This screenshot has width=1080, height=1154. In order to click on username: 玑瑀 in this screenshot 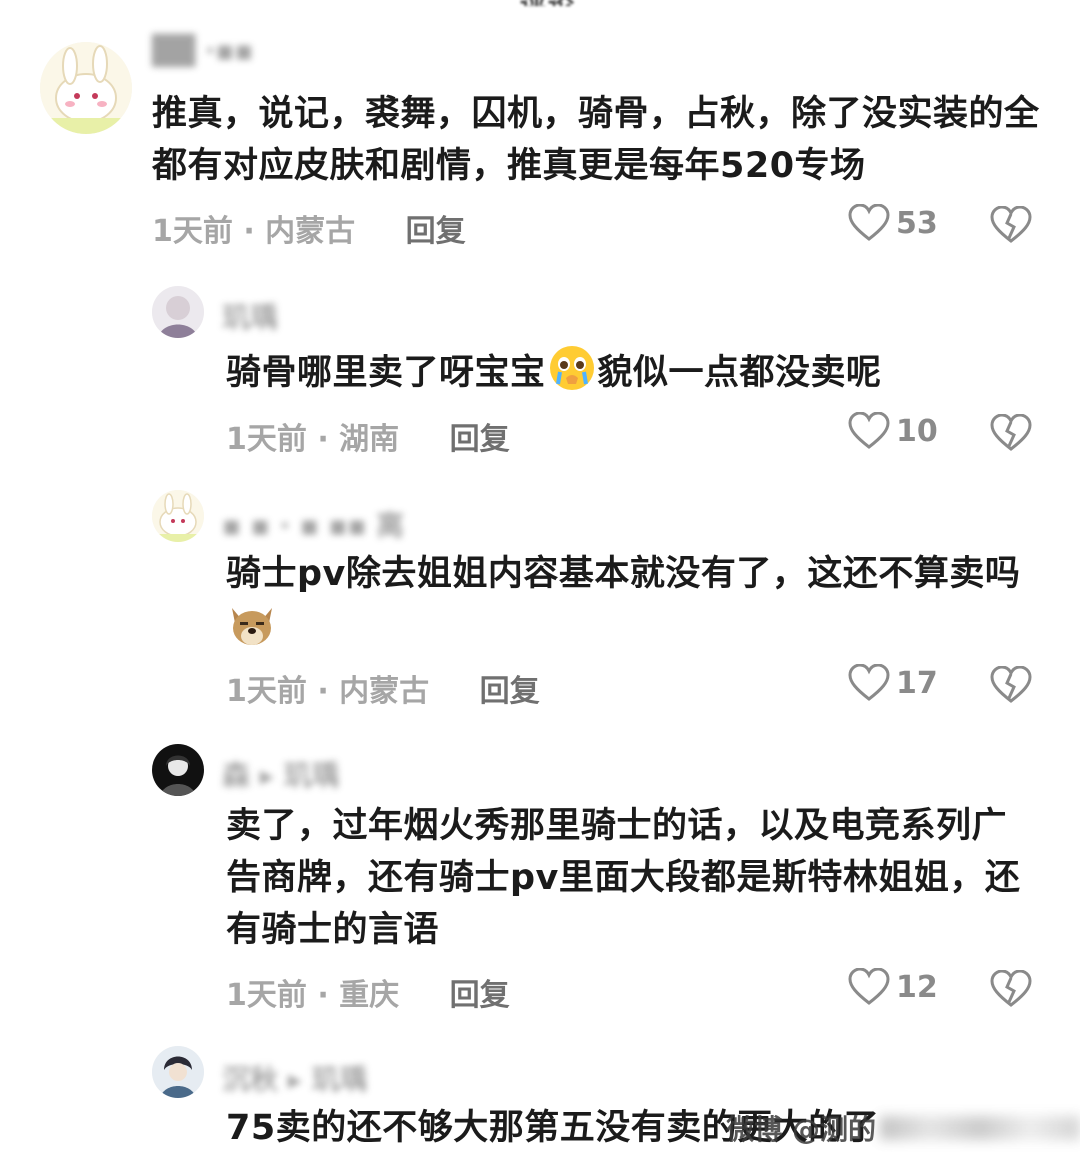, I will do `click(250, 316)`.